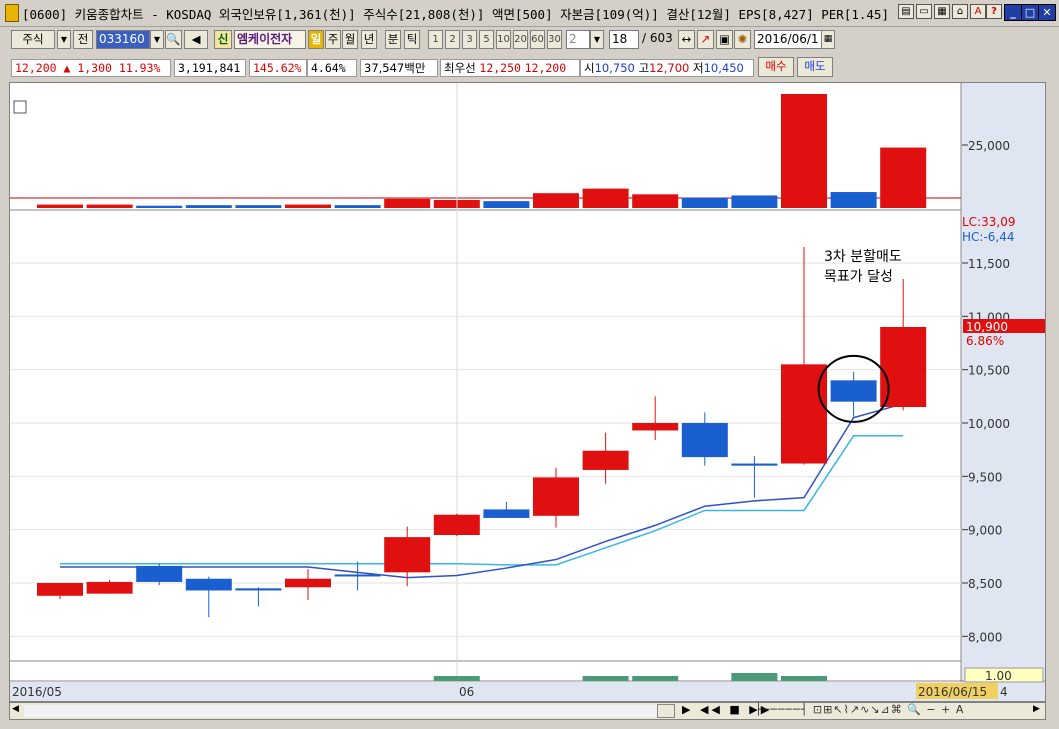 Image resolution: width=1059 pixels, height=729 pixels. What do you see at coordinates (527, 691) in the screenshot?
I see `x-axis-bg` at bounding box center [527, 691].